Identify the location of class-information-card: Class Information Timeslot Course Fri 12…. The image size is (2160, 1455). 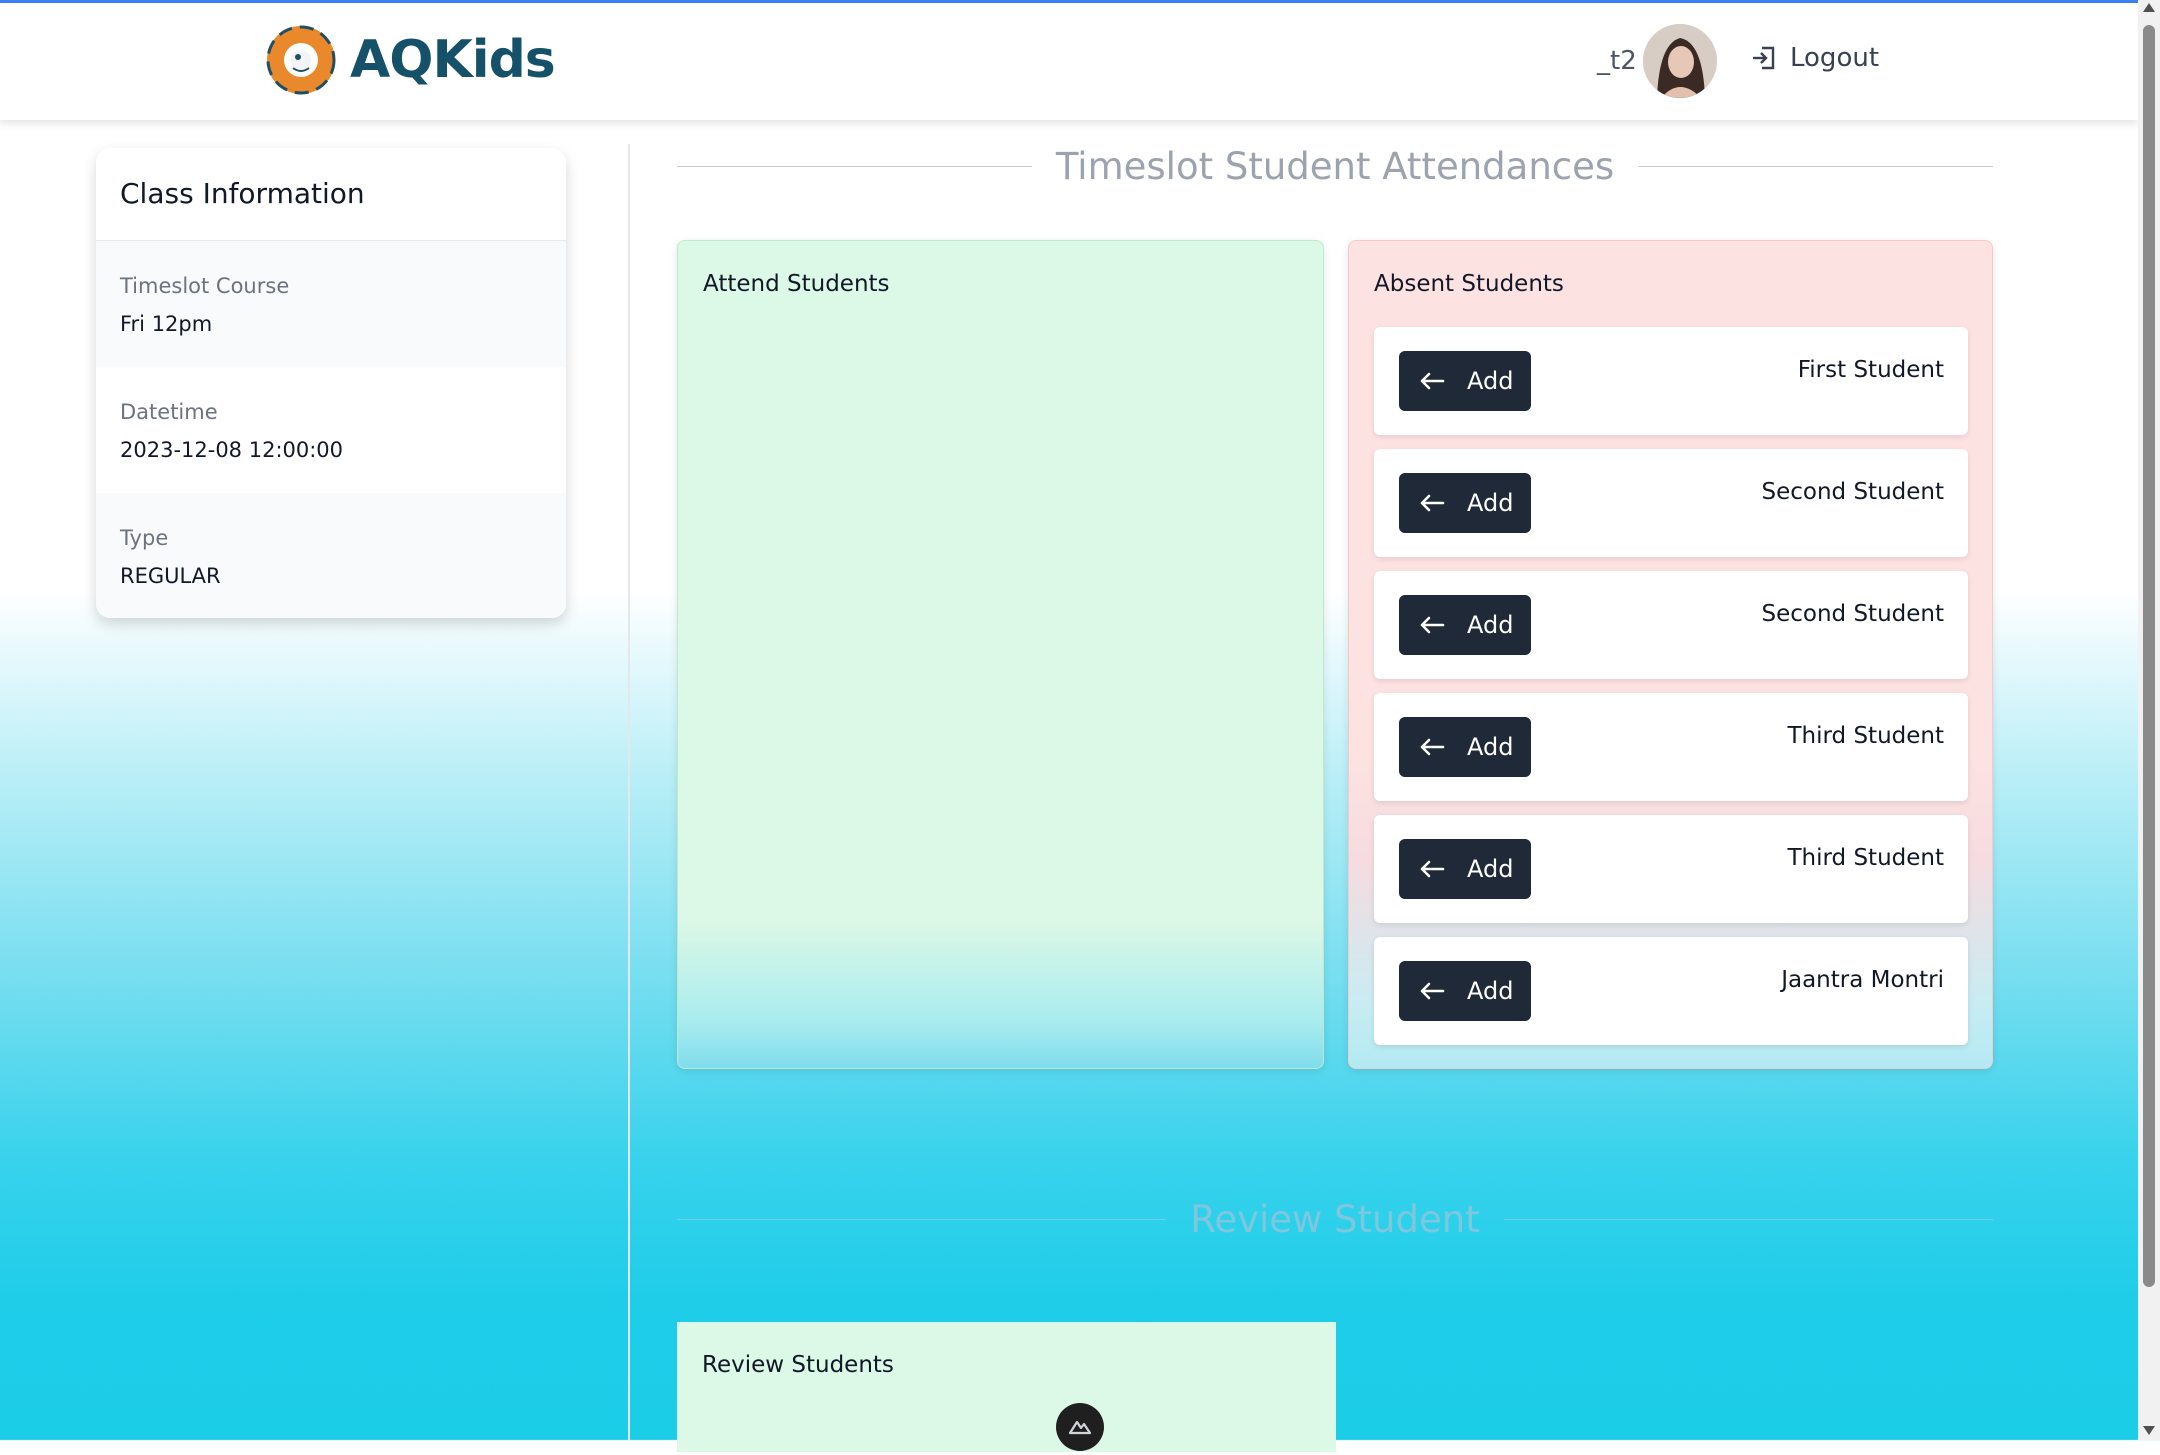
(331, 383).